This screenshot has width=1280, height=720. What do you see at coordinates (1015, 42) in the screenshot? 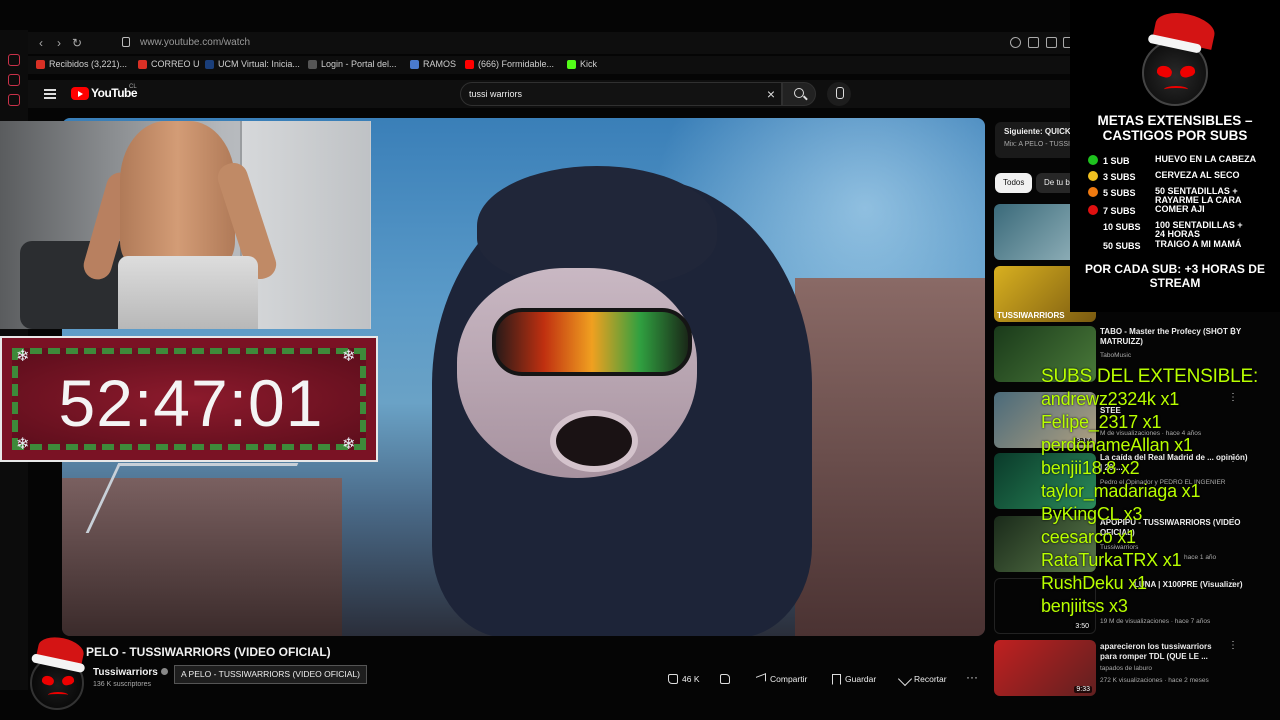
I see `zoom-icon` at bounding box center [1015, 42].